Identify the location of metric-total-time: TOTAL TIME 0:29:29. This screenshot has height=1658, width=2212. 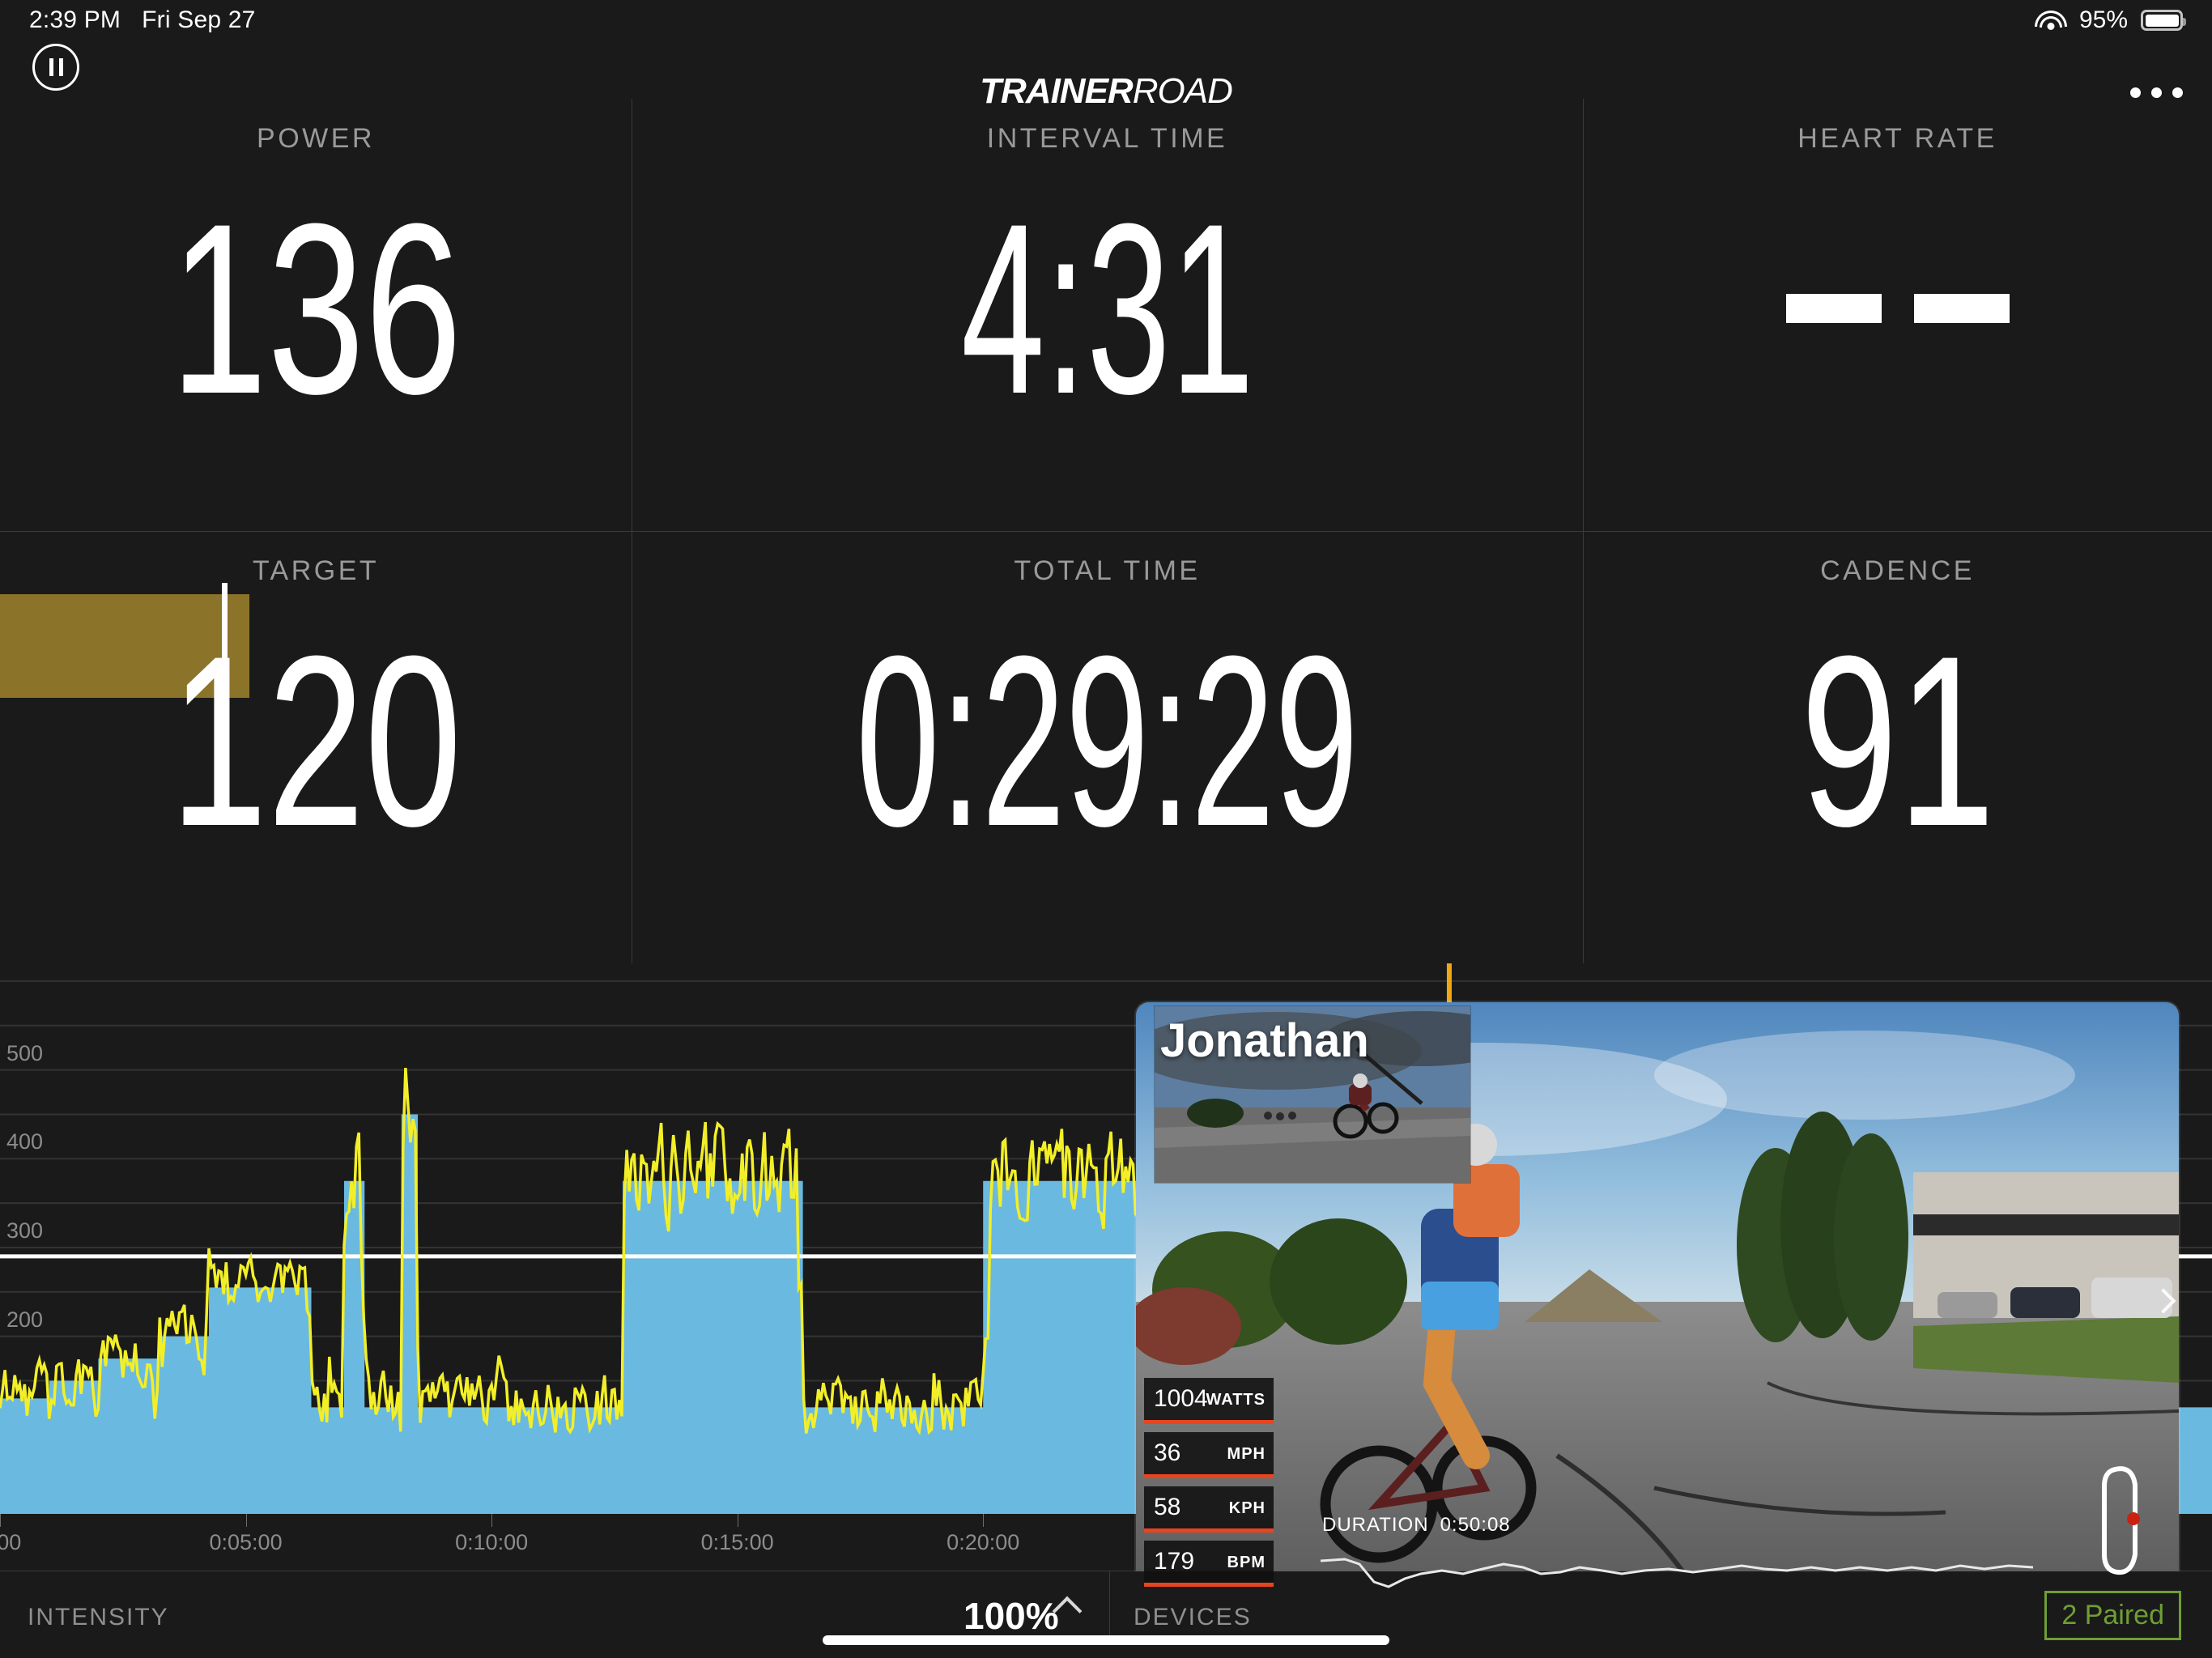
(1107, 747).